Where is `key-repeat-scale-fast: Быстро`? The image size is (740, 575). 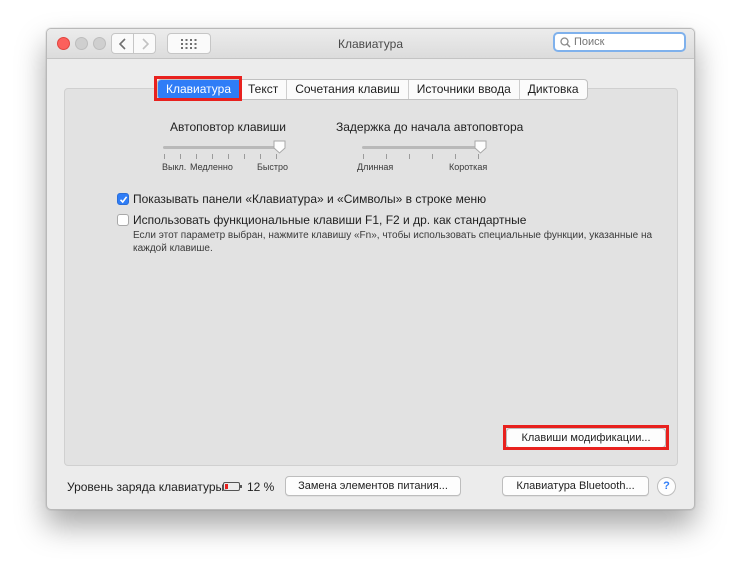 key-repeat-scale-fast: Быстро is located at coordinates (273, 167).